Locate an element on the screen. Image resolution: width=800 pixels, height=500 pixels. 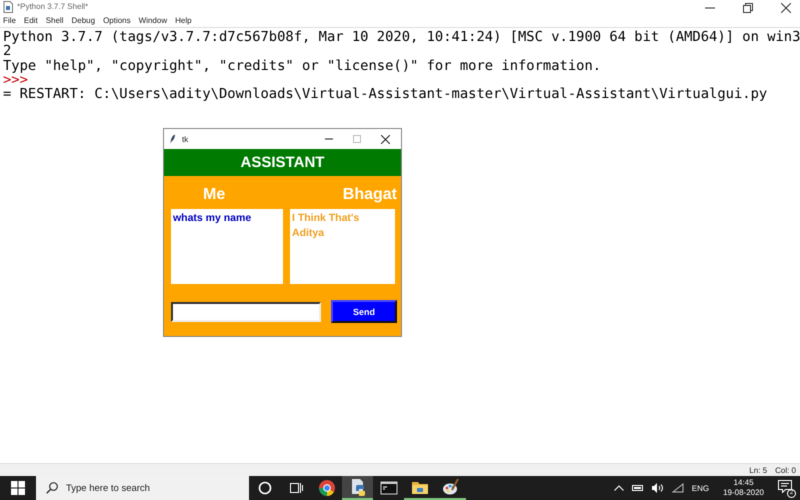
window-title: *Python 3.7.7 Shell* is located at coordinates (52, 6).